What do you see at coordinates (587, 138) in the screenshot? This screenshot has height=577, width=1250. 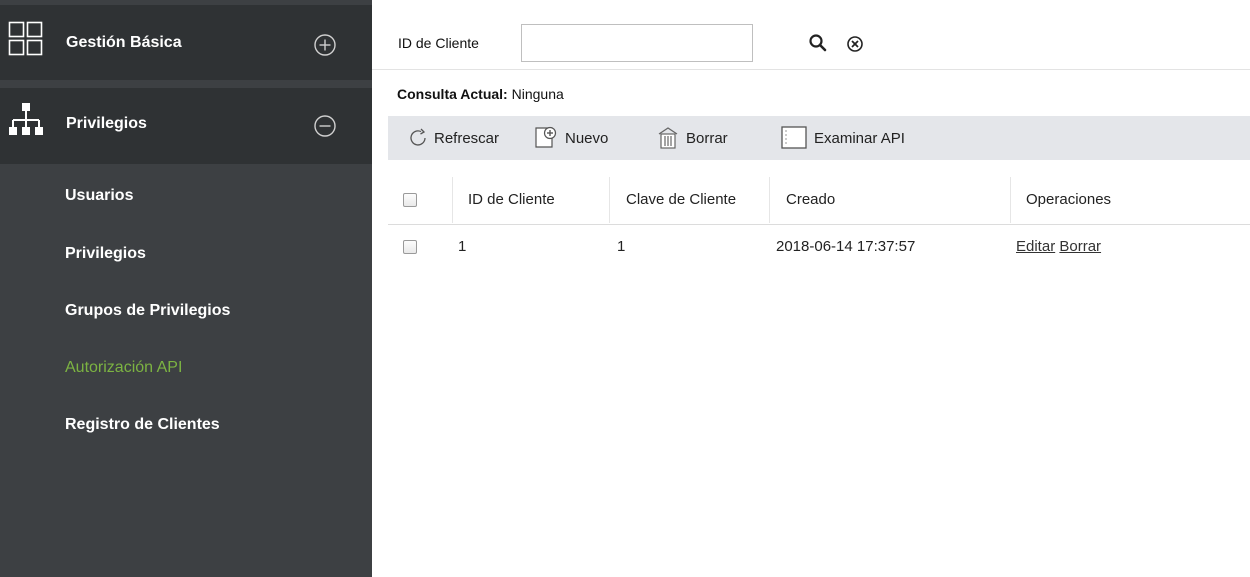 I see `new-label: Nuevo` at bounding box center [587, 138].